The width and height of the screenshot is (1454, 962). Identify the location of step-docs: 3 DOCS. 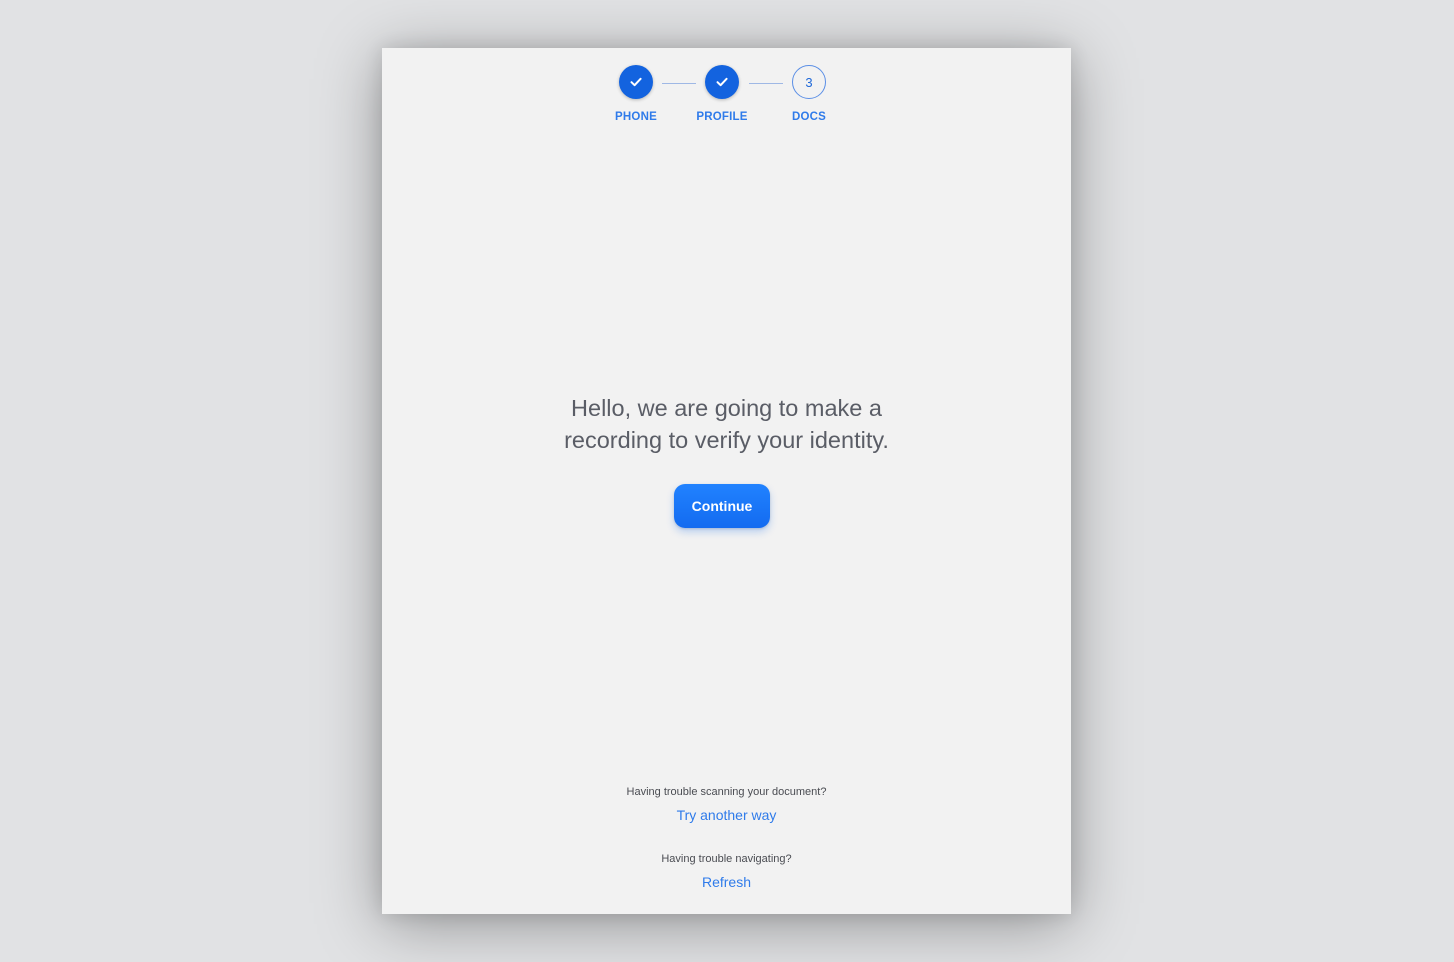
(809, 94).